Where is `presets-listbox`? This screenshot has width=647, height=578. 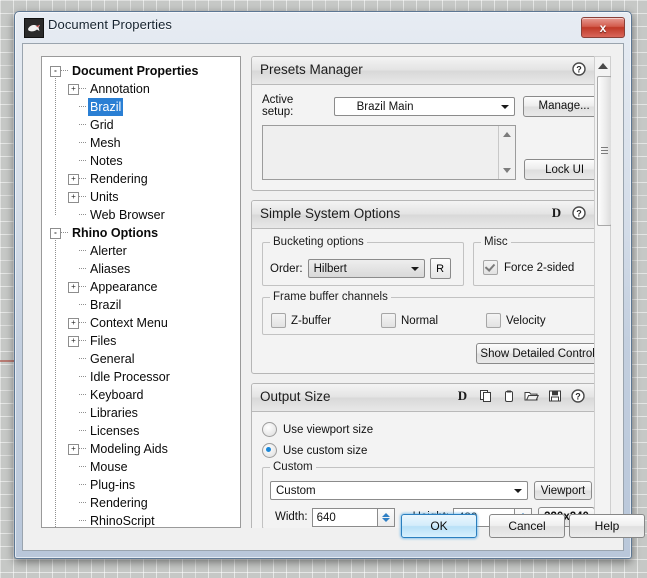 presets-listbox is located at coordinates (389, 152).